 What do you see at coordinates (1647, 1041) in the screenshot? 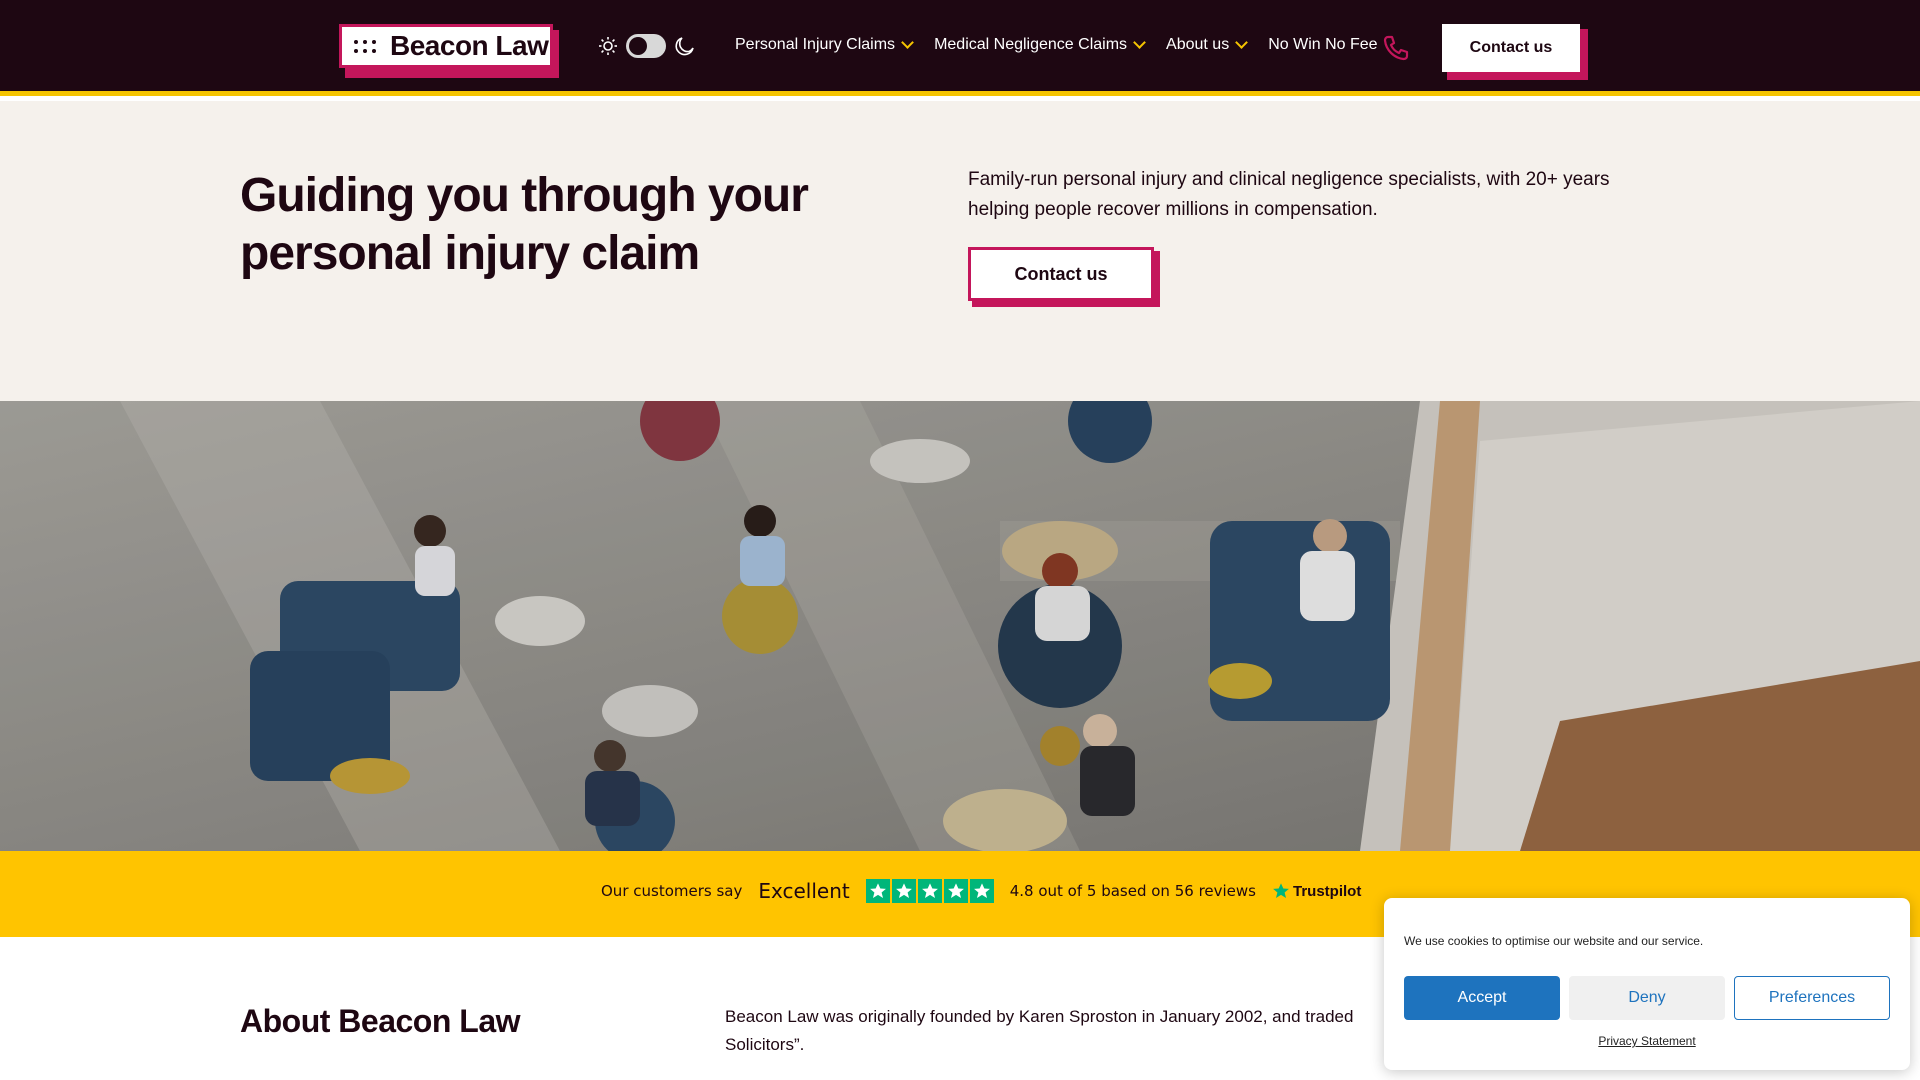
I see `privacy-statement-link: Privacy Statement` at bounding box center [1647, 1041].